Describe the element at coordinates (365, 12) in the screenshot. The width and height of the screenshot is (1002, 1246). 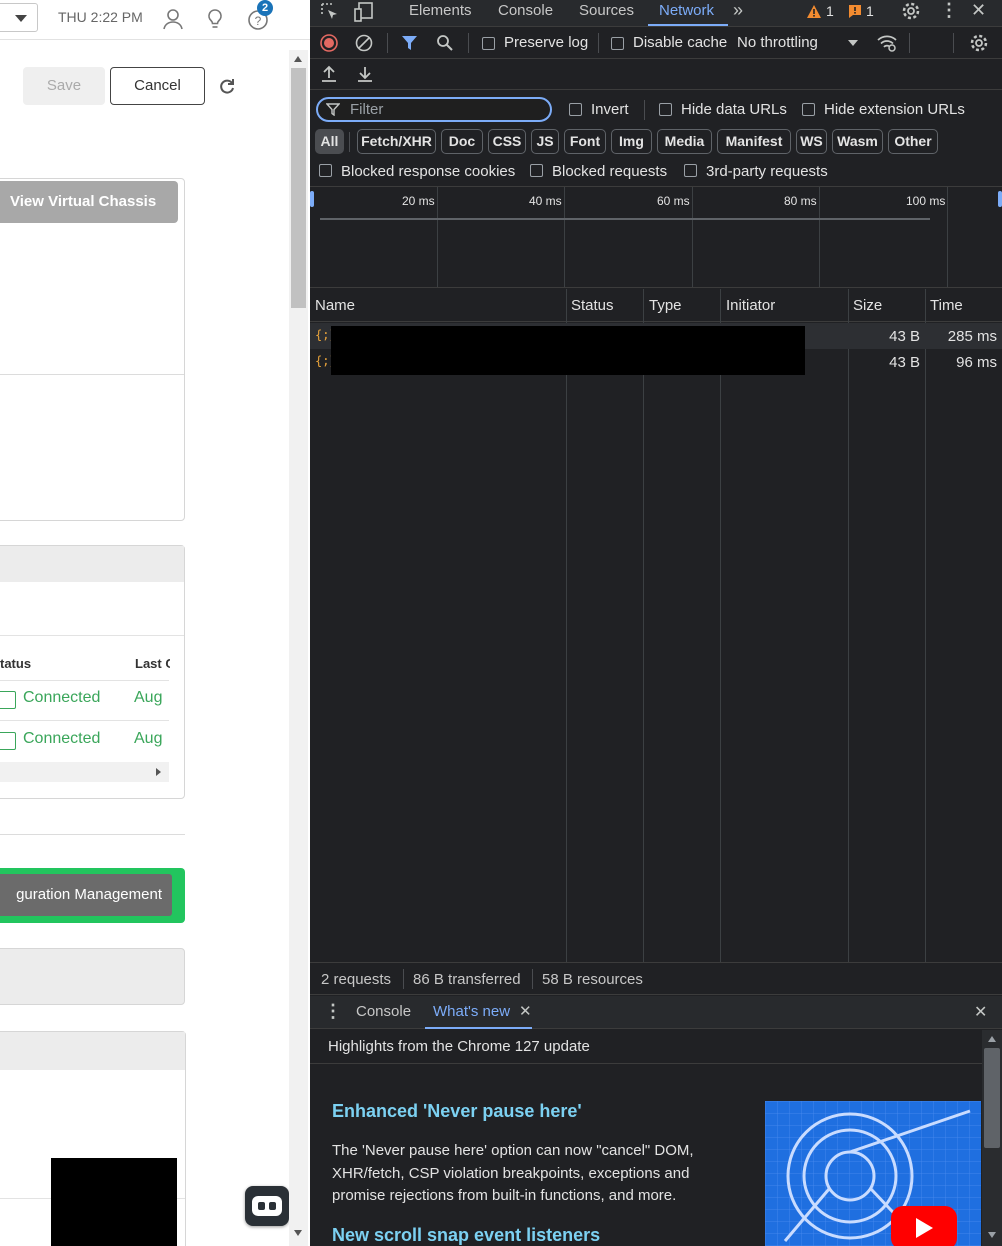
I see `device-toolbar-icon` at that location.